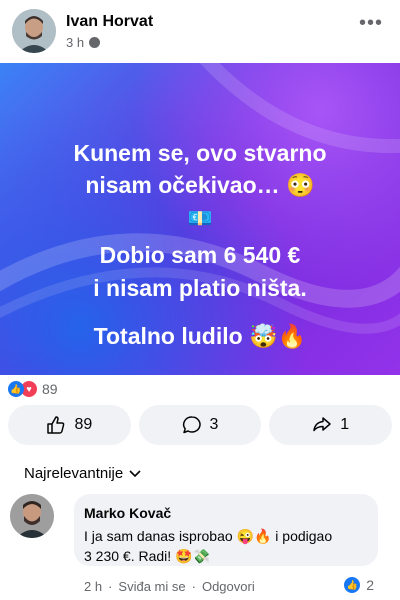 The height and width of the screenshot is (600, 400). What do you see at coordinates (69, 425) in the screenshot?
I see `like-button: 89` at bounding box center [69, 425].